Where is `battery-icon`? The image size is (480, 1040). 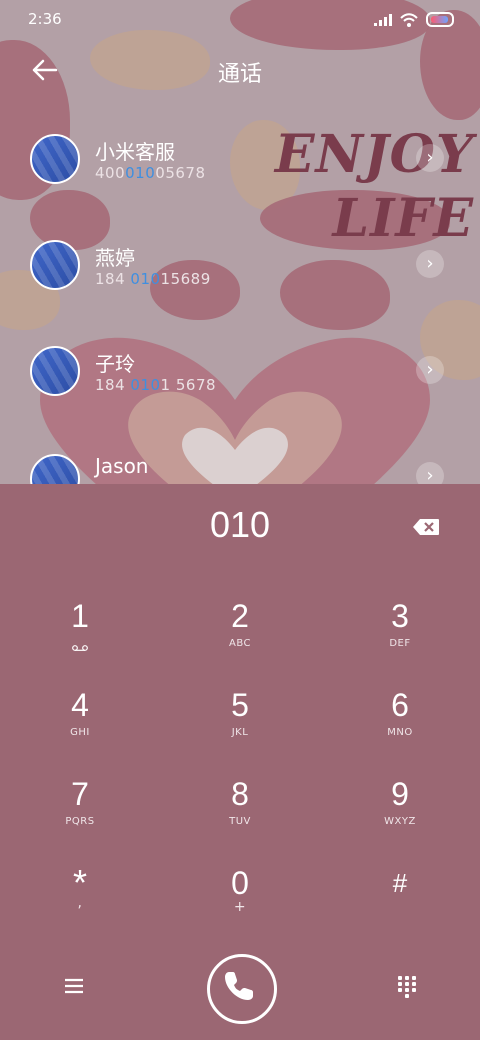
battery-icon is located at coordinates (440, 19).